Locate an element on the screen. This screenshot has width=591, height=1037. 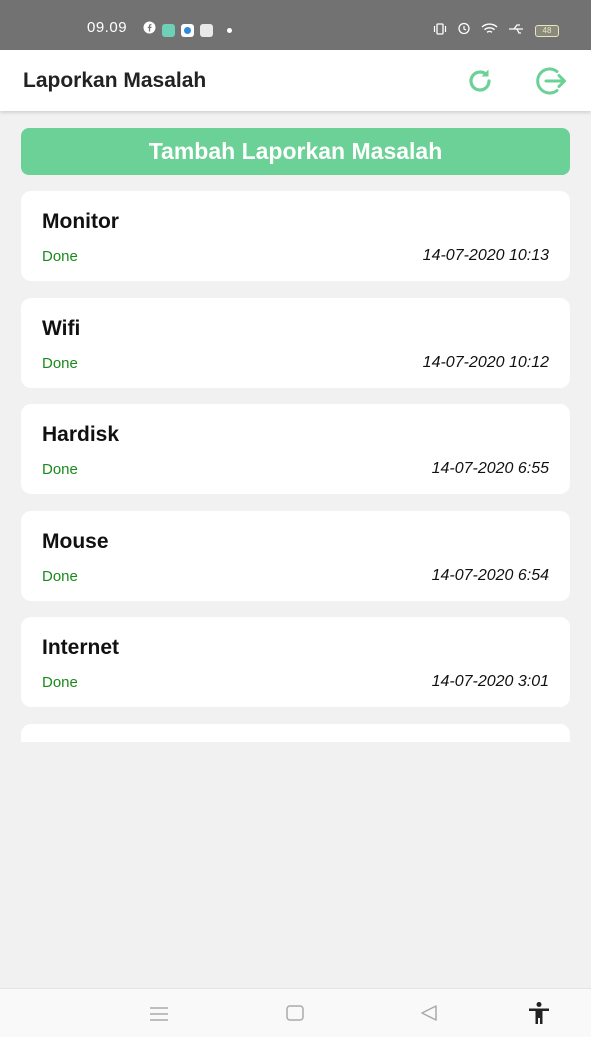
report-card: Monitor Done 14-07-2020 10:13 is located at coordinates (295, 236).